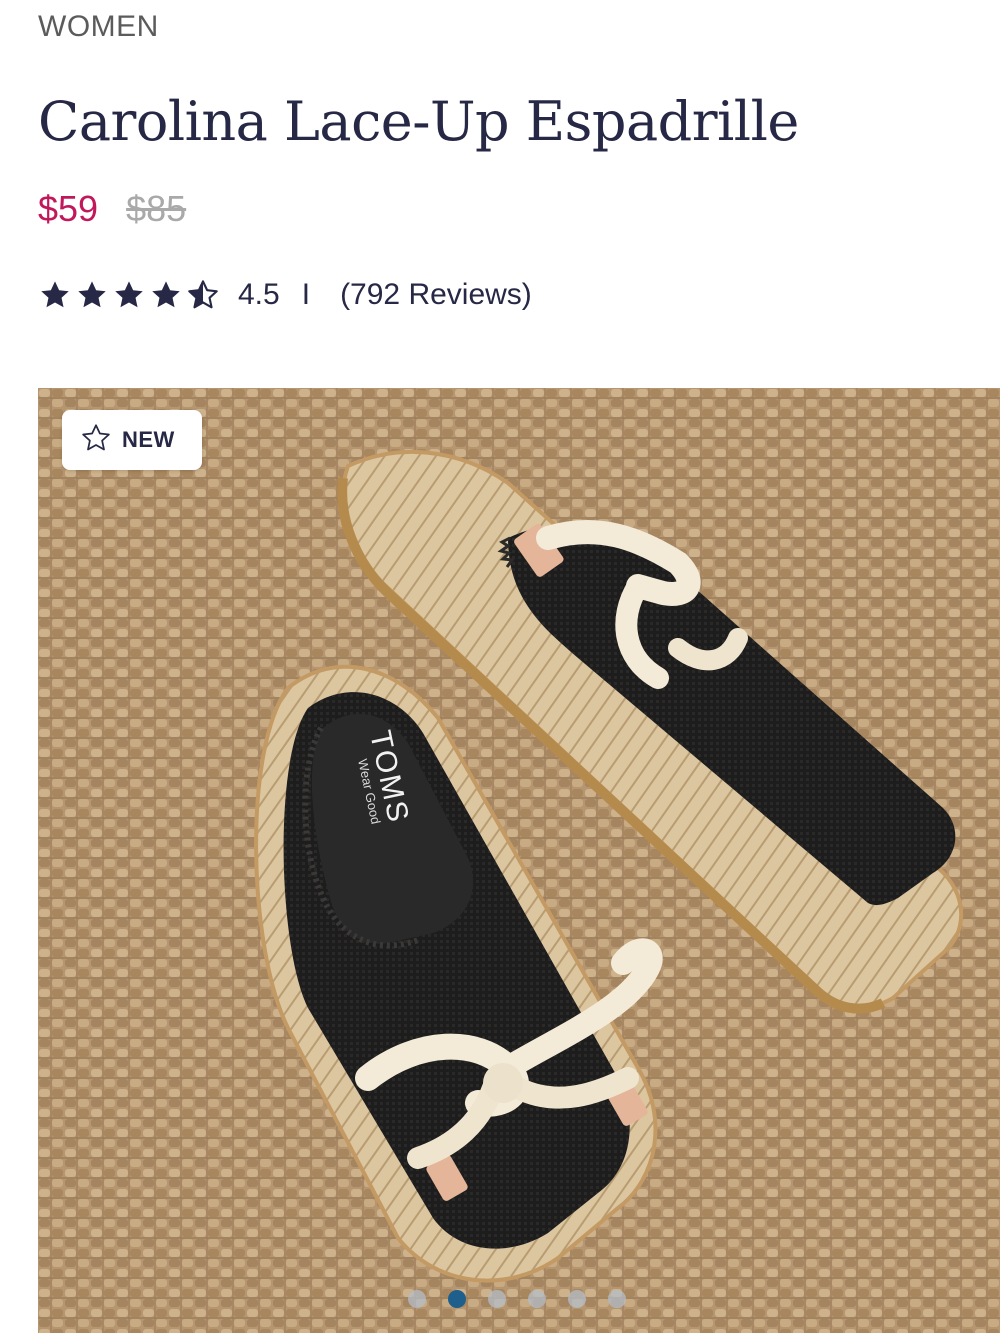 Image resolution: width=1000 pixels, height=1333 pixels. Describe the element at coordinates (112, 209) in the screenshot. I see `price-row: $59 $85` at that location.